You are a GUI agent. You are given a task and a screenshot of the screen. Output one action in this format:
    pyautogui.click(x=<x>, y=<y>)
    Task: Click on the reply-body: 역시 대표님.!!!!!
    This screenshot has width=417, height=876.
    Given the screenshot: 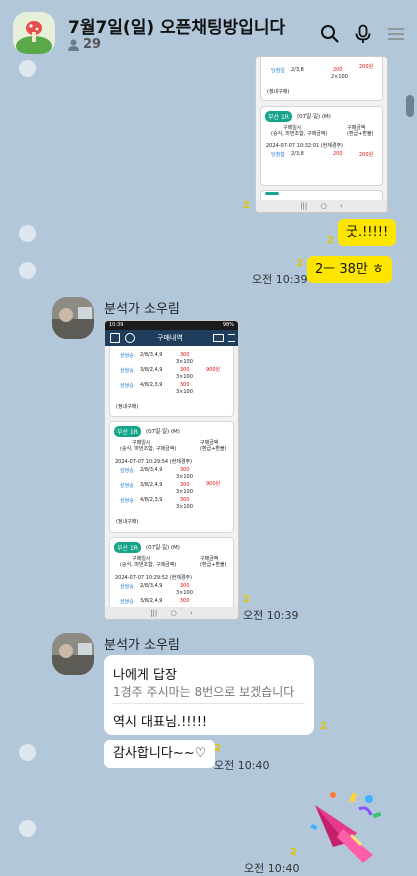 What is the action you would take?
    pyautogui.click(x=160, y=722)
    